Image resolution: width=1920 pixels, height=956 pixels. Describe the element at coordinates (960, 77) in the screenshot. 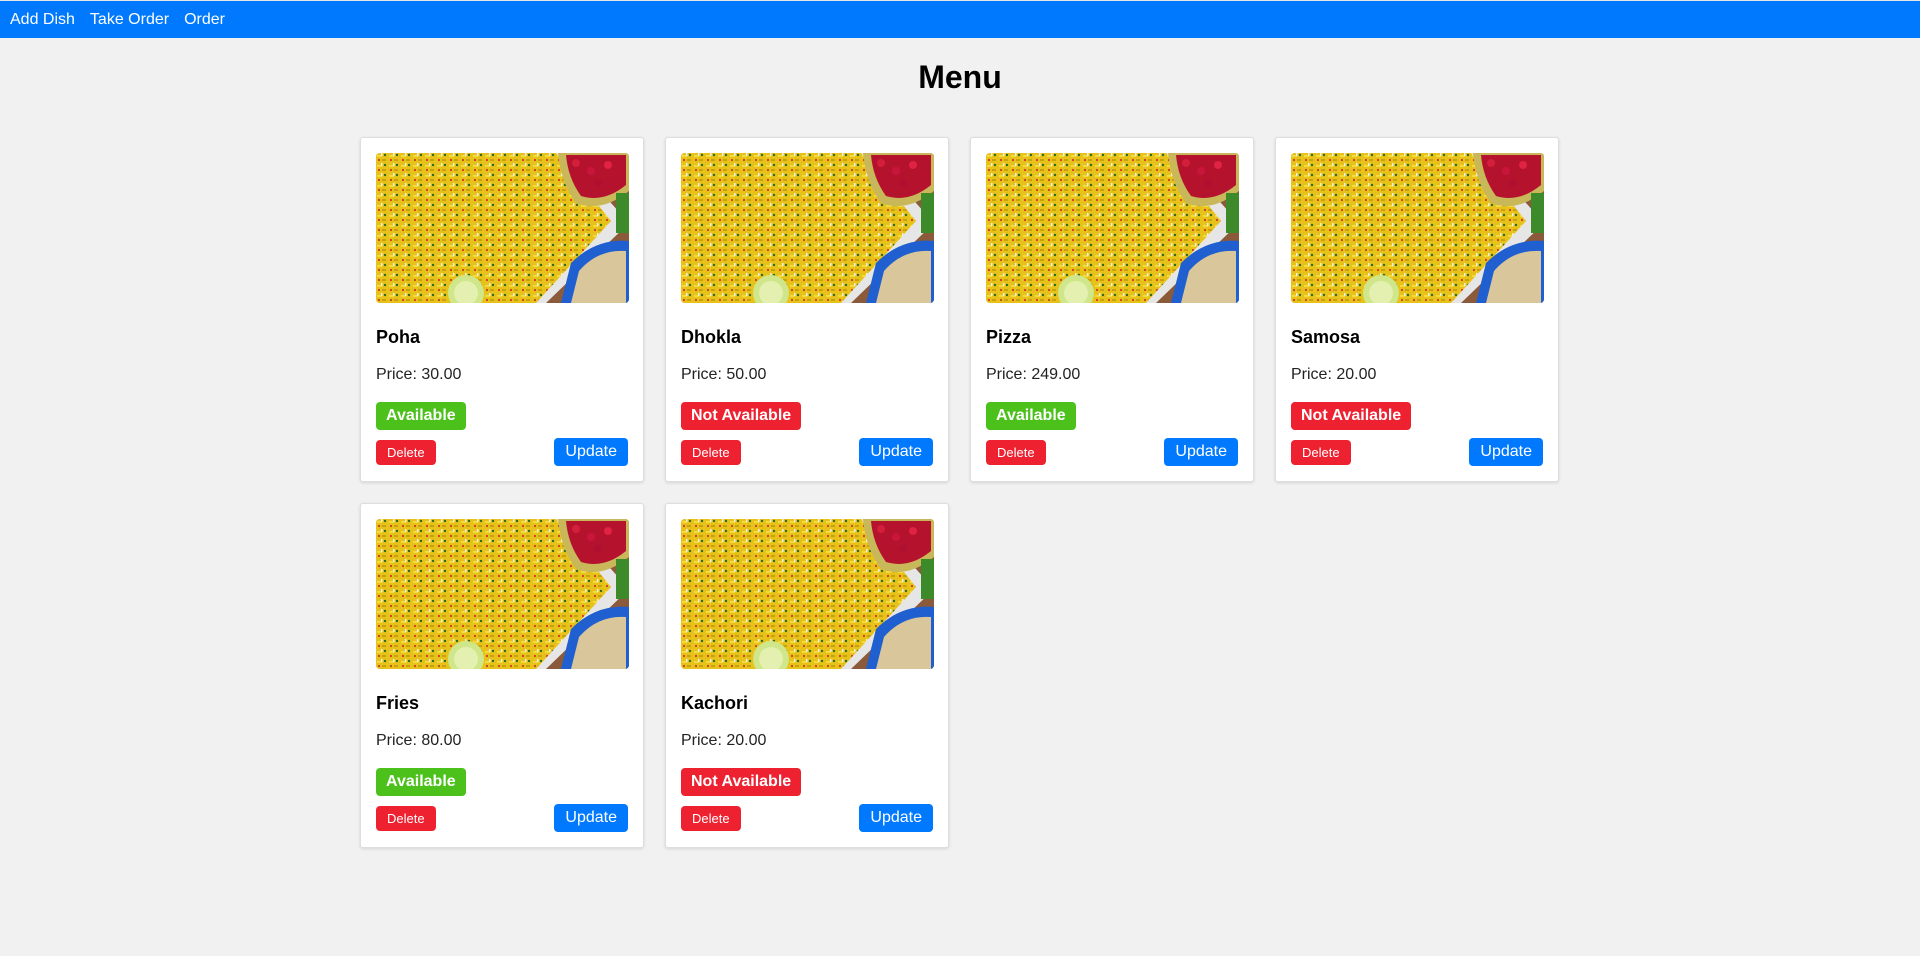

I see `page-title: Menu` at that location.